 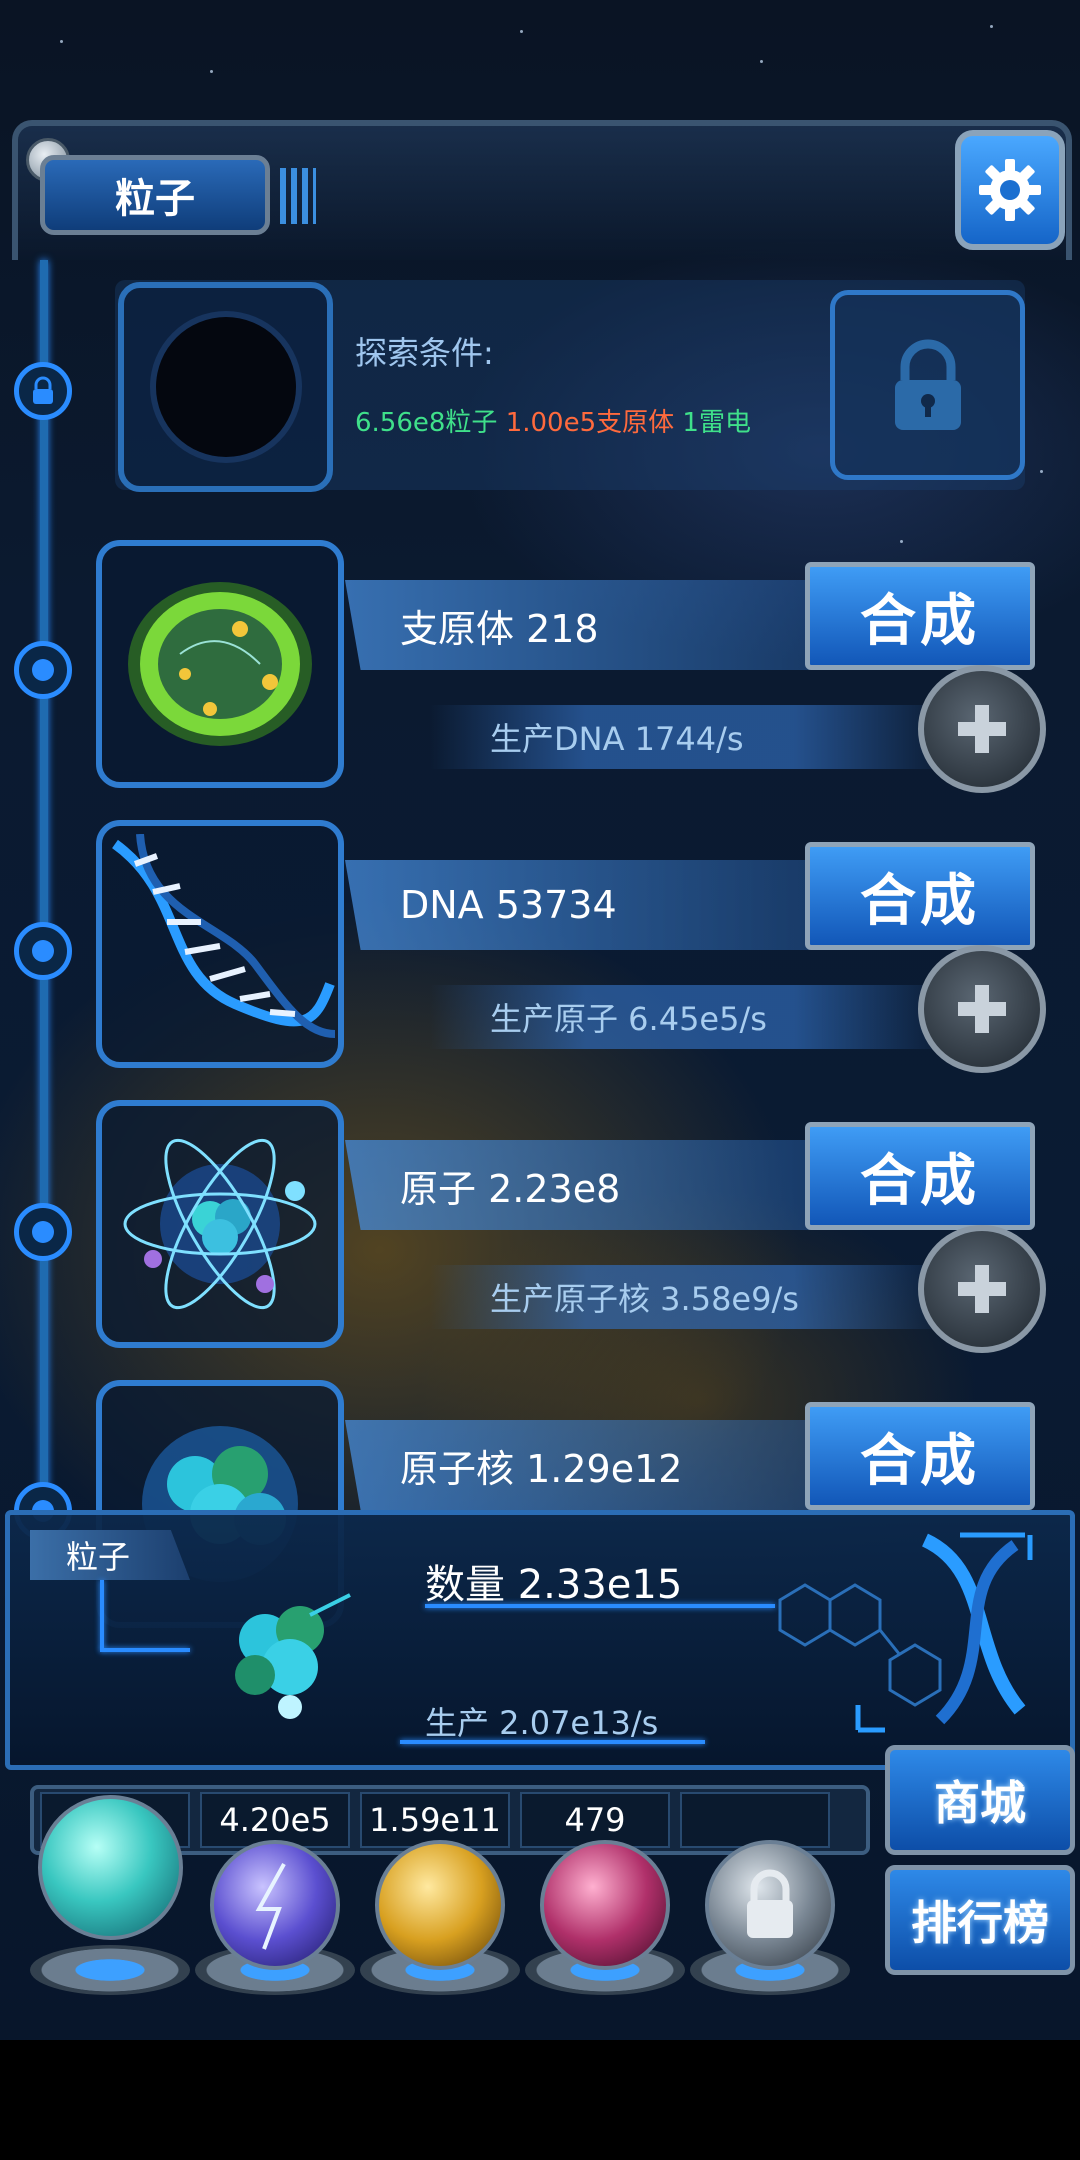 What do you see at coordinates (690, 1017) in the screenshot?
I see `unit-production: 生产原子 6.45e5/s` at bounding box center [690, 1017].